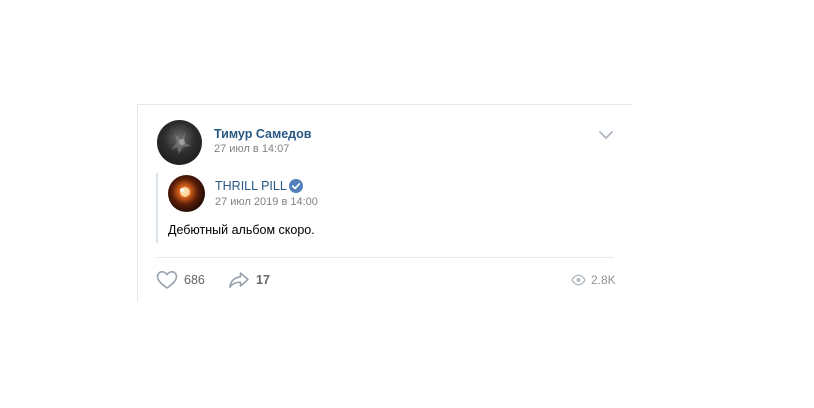 The image size is (814, 408). Describe the element at coordinates (266, 202) in the screenshot. I see `repost-source-date: 27 июл 2019 в 14:00` at that location.